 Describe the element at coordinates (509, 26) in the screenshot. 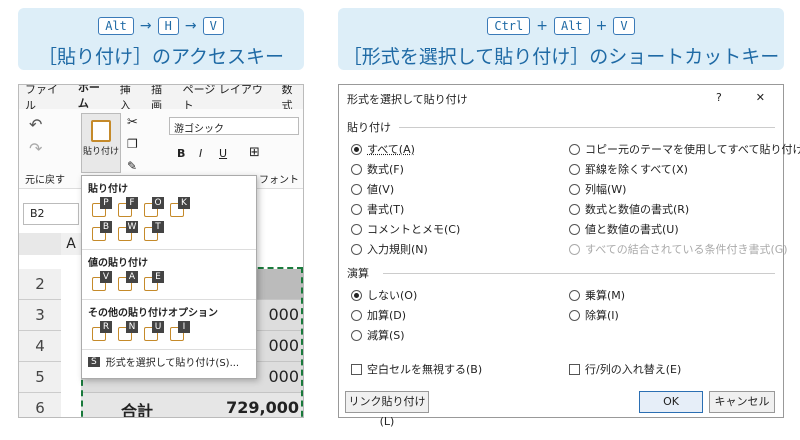

I see `ctrl-key: Ctrl` at that location.